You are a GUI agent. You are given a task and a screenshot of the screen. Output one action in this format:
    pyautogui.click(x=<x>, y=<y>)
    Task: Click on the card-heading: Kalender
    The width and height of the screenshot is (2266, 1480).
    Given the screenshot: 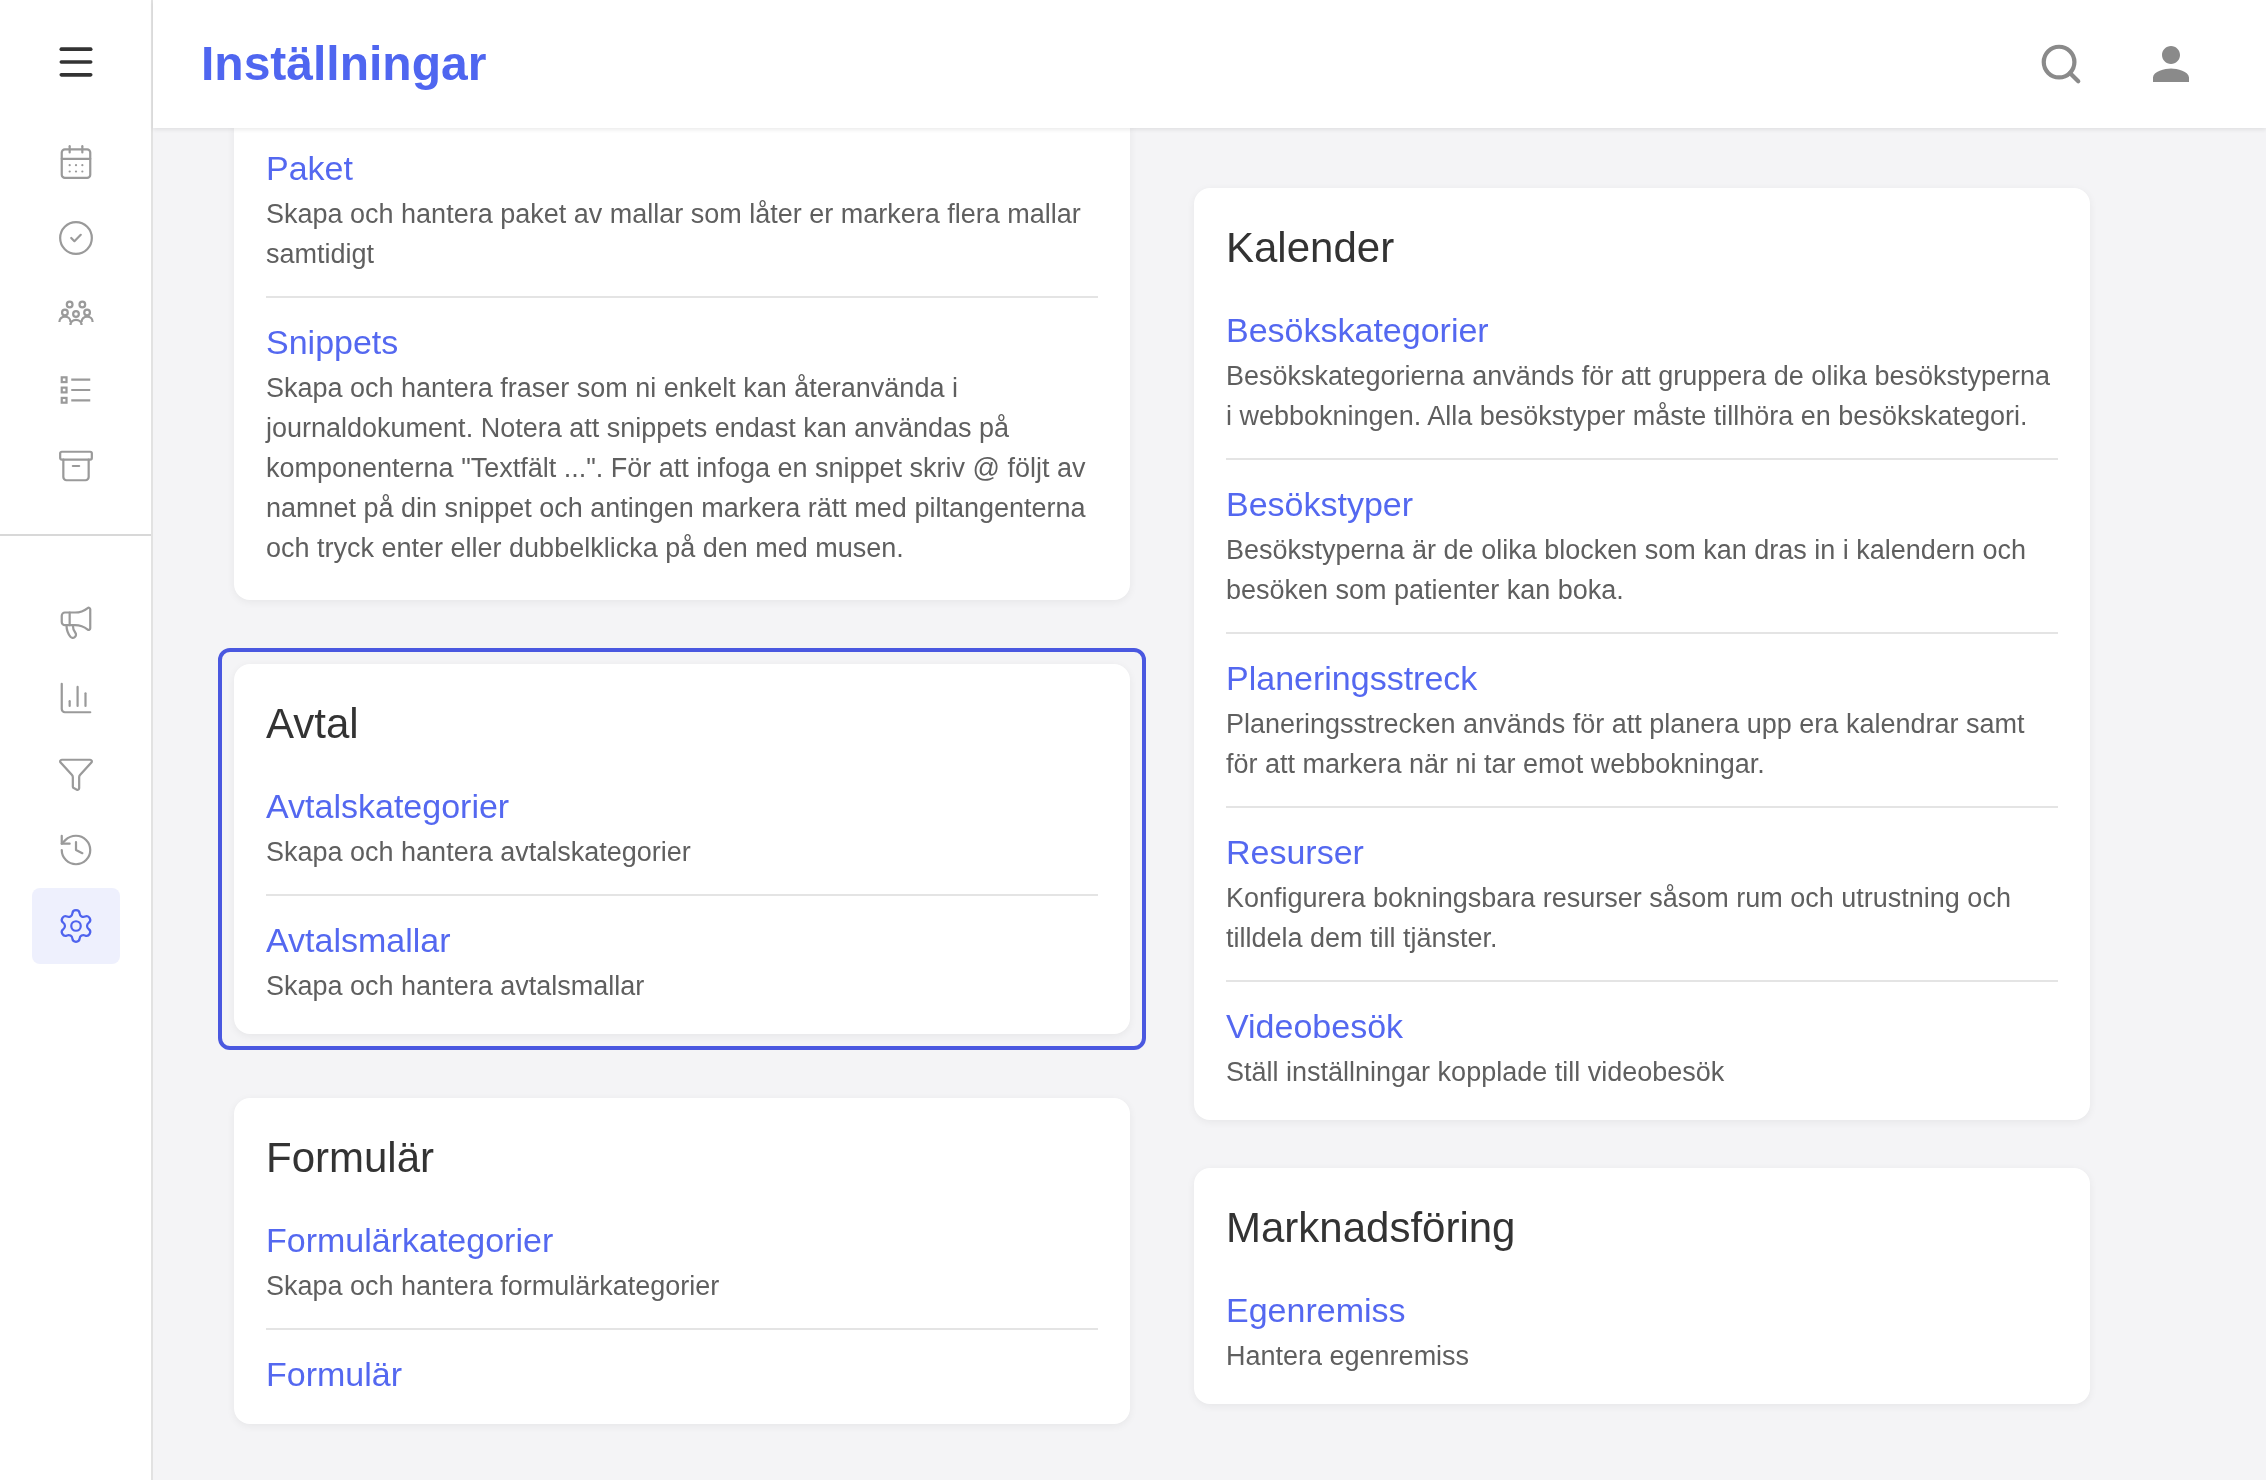 What is the action you would take?
    pyautogui.click(x=1311, y=248)
    